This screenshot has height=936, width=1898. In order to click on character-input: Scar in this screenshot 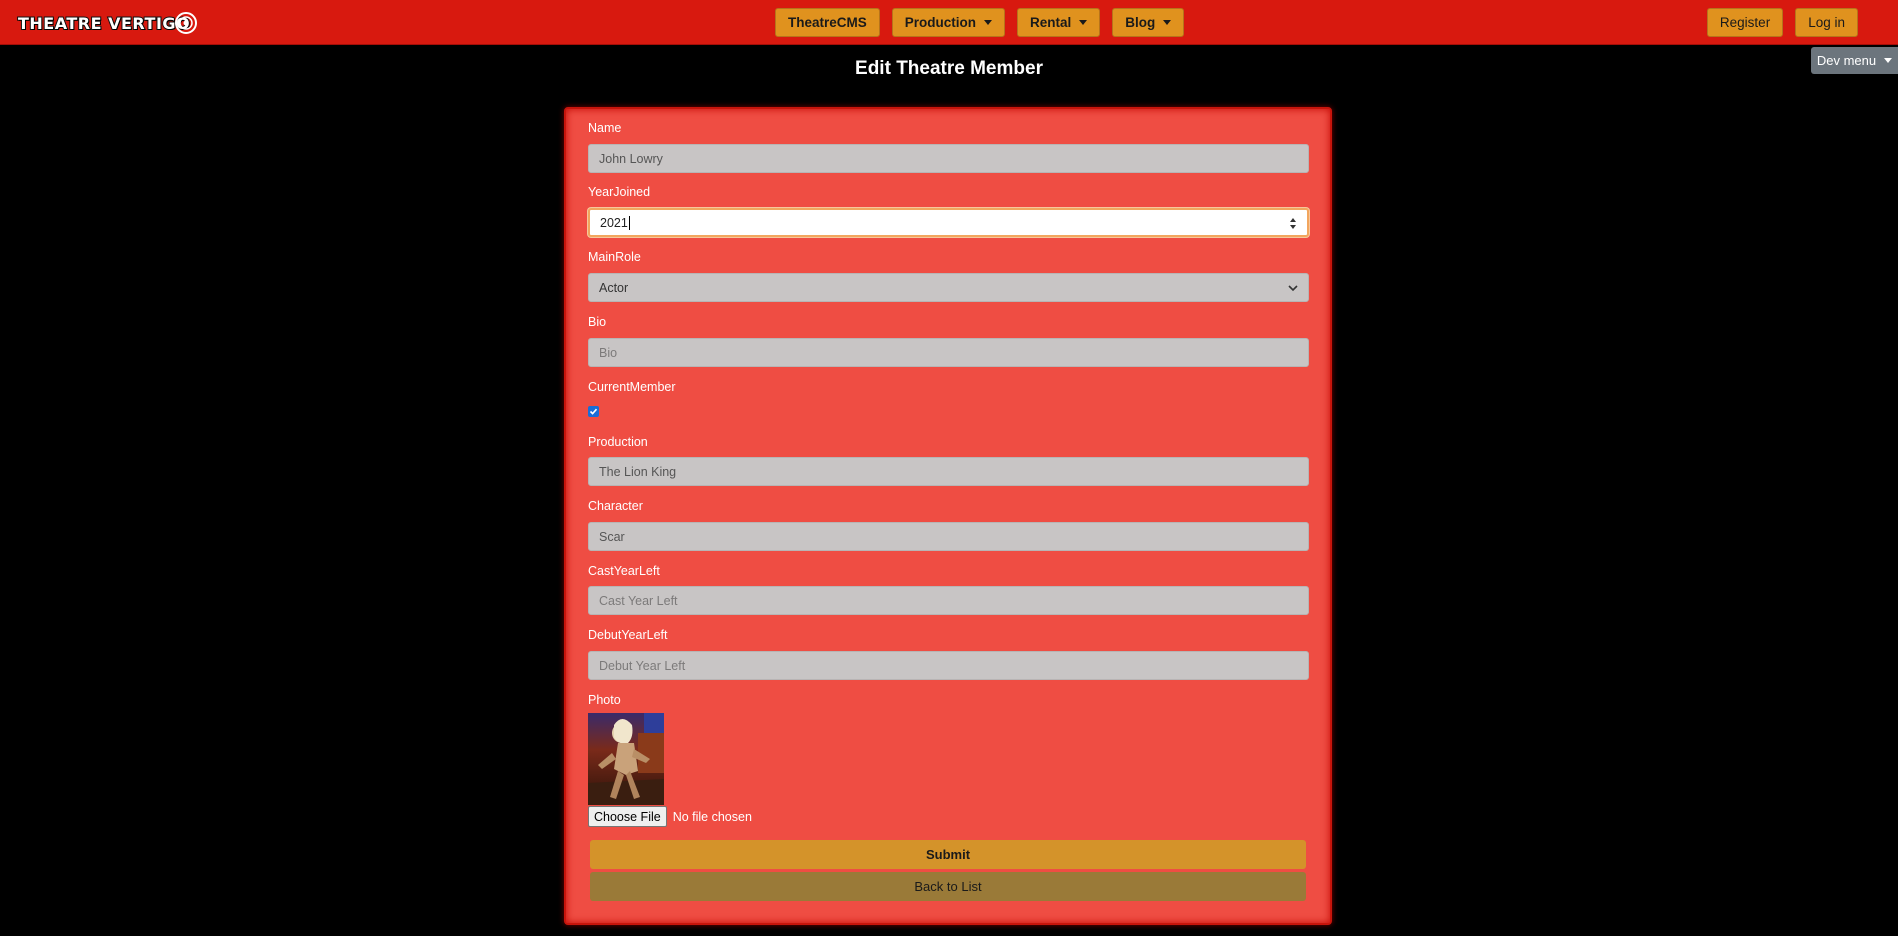, I will do `click(948, 536)`.